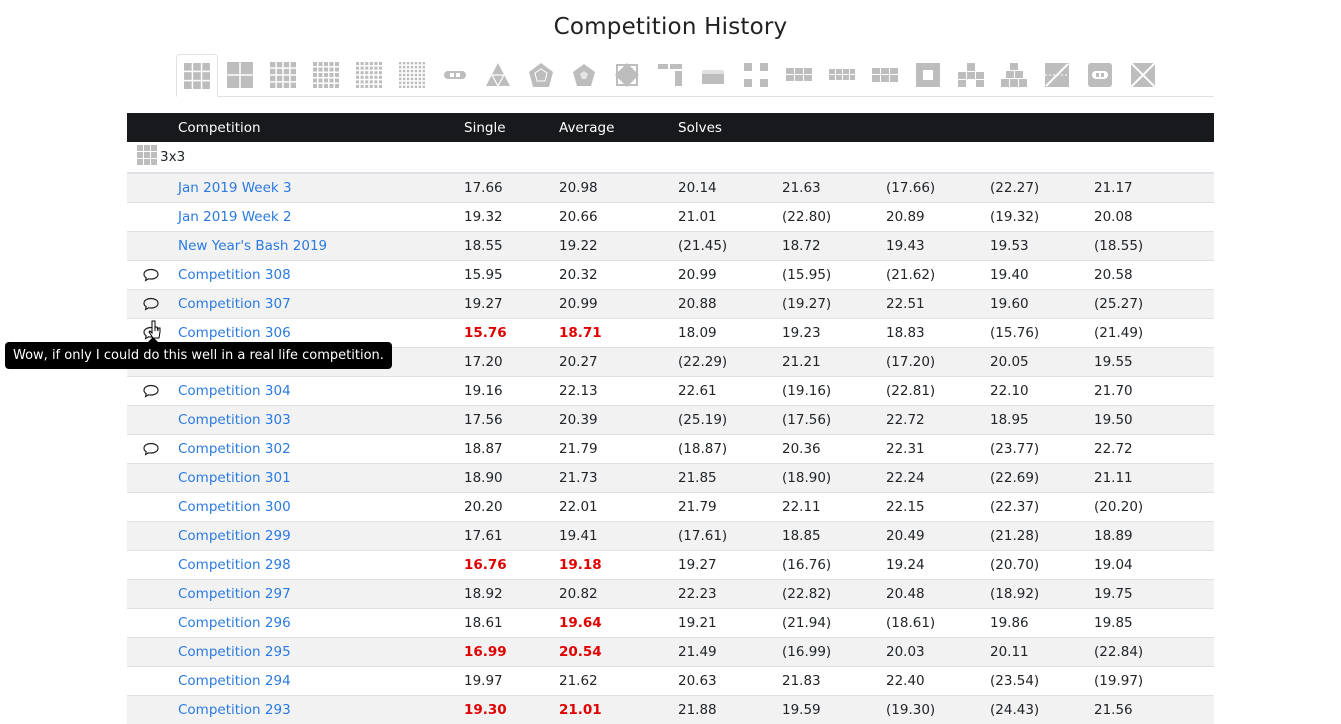 The height and width of the screenshot is (724, 1341). I want to click on single-time: 17.56, so click(505, 420).